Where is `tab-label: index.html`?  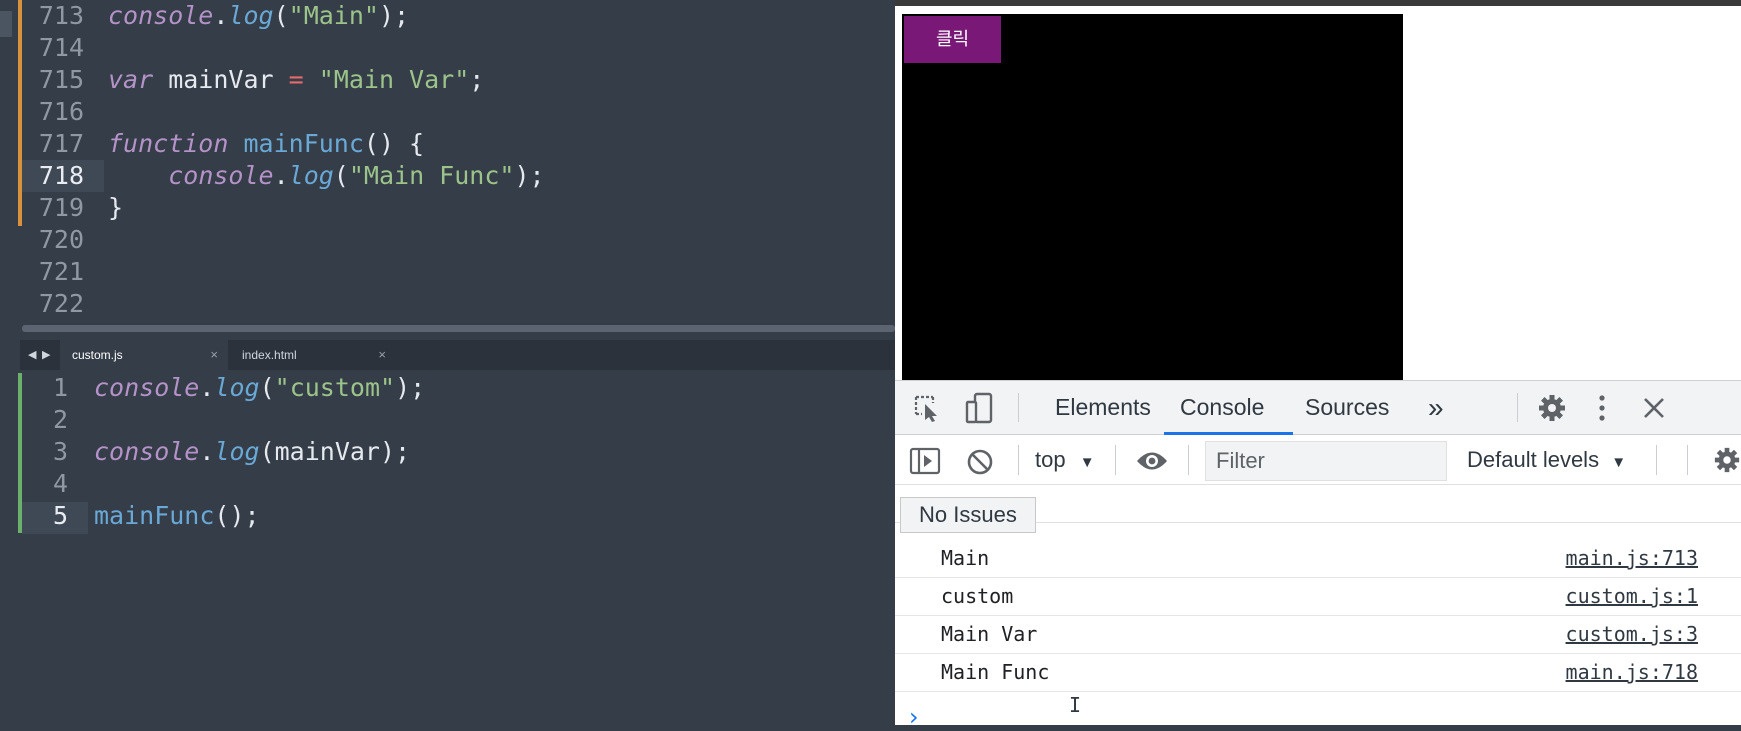 tab-label: index.html is located at coordinates (269, 355).